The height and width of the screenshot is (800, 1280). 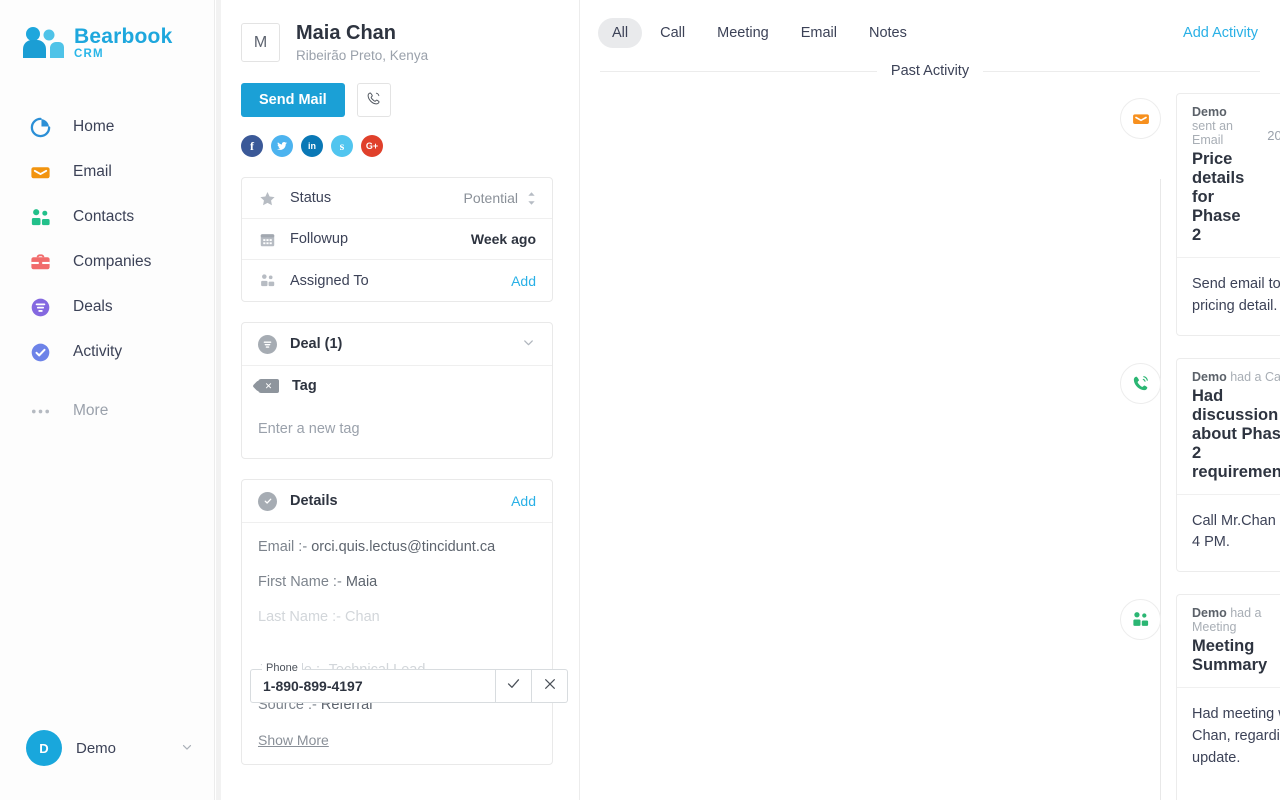 I want to click on ellipsis-icon, so click(x=40, y=411).